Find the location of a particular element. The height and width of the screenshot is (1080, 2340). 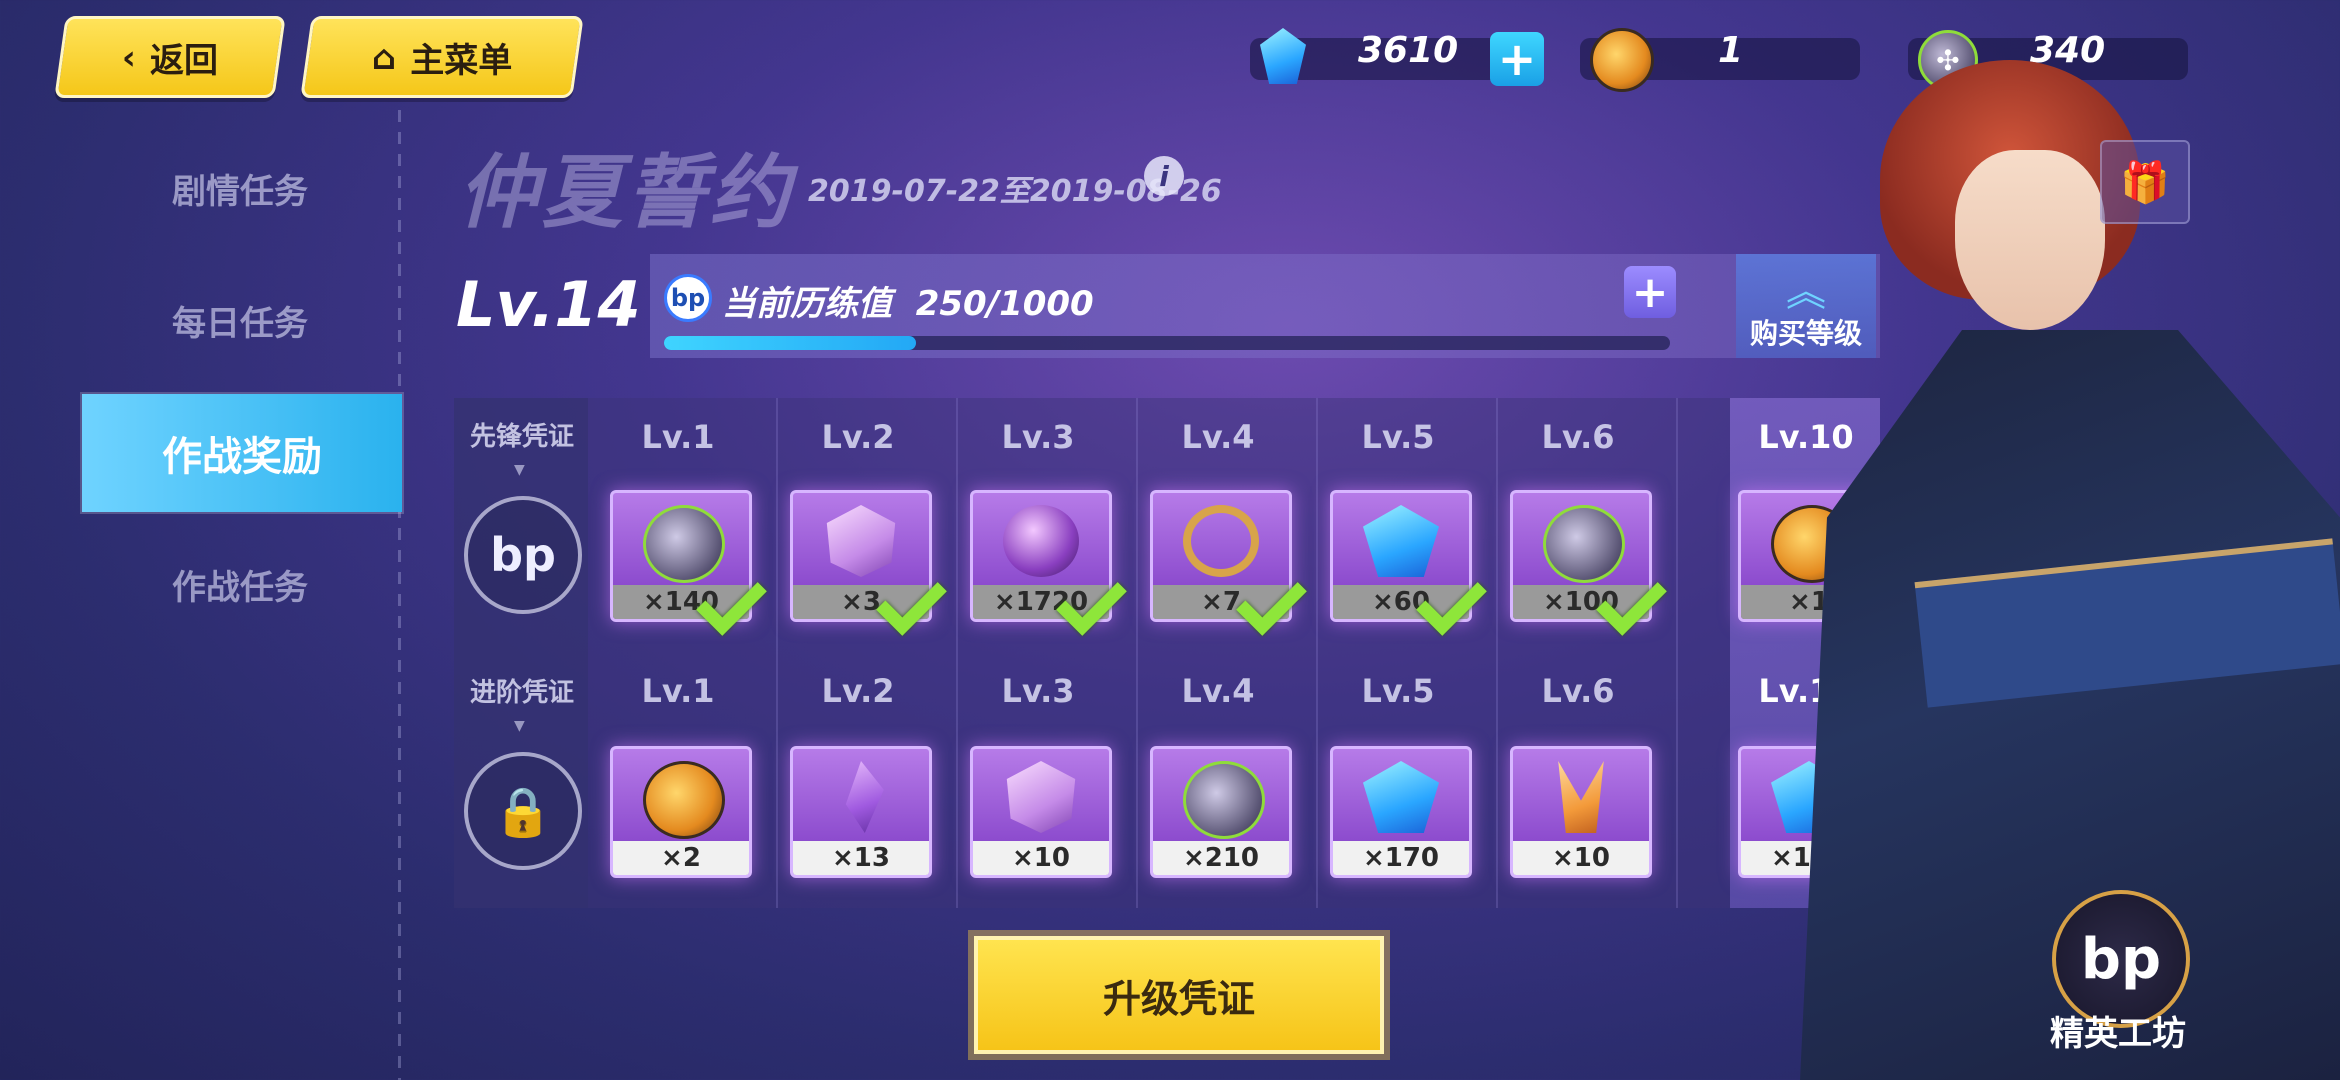

sidebar-item-label: 每日任务 is located at coordinates (240, 323).